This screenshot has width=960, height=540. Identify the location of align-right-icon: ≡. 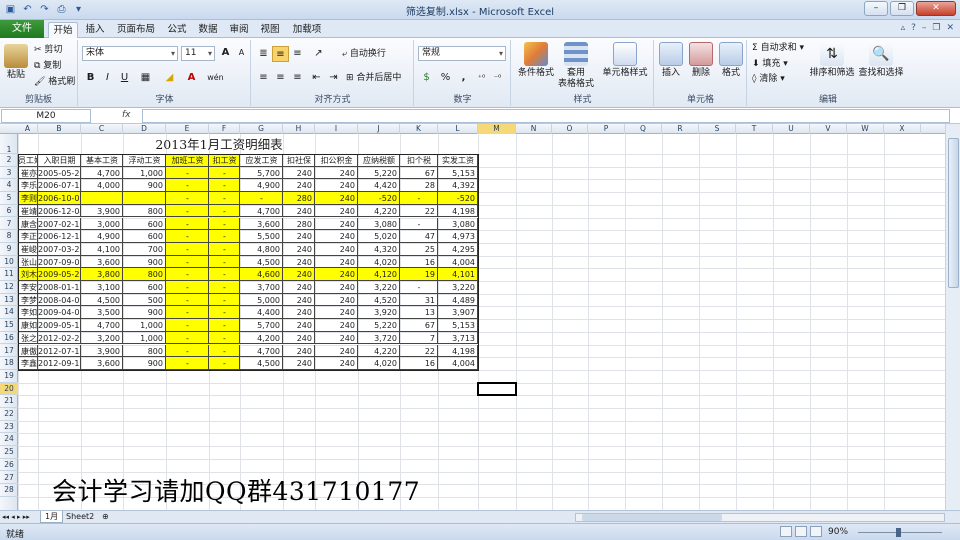
(297, 78).